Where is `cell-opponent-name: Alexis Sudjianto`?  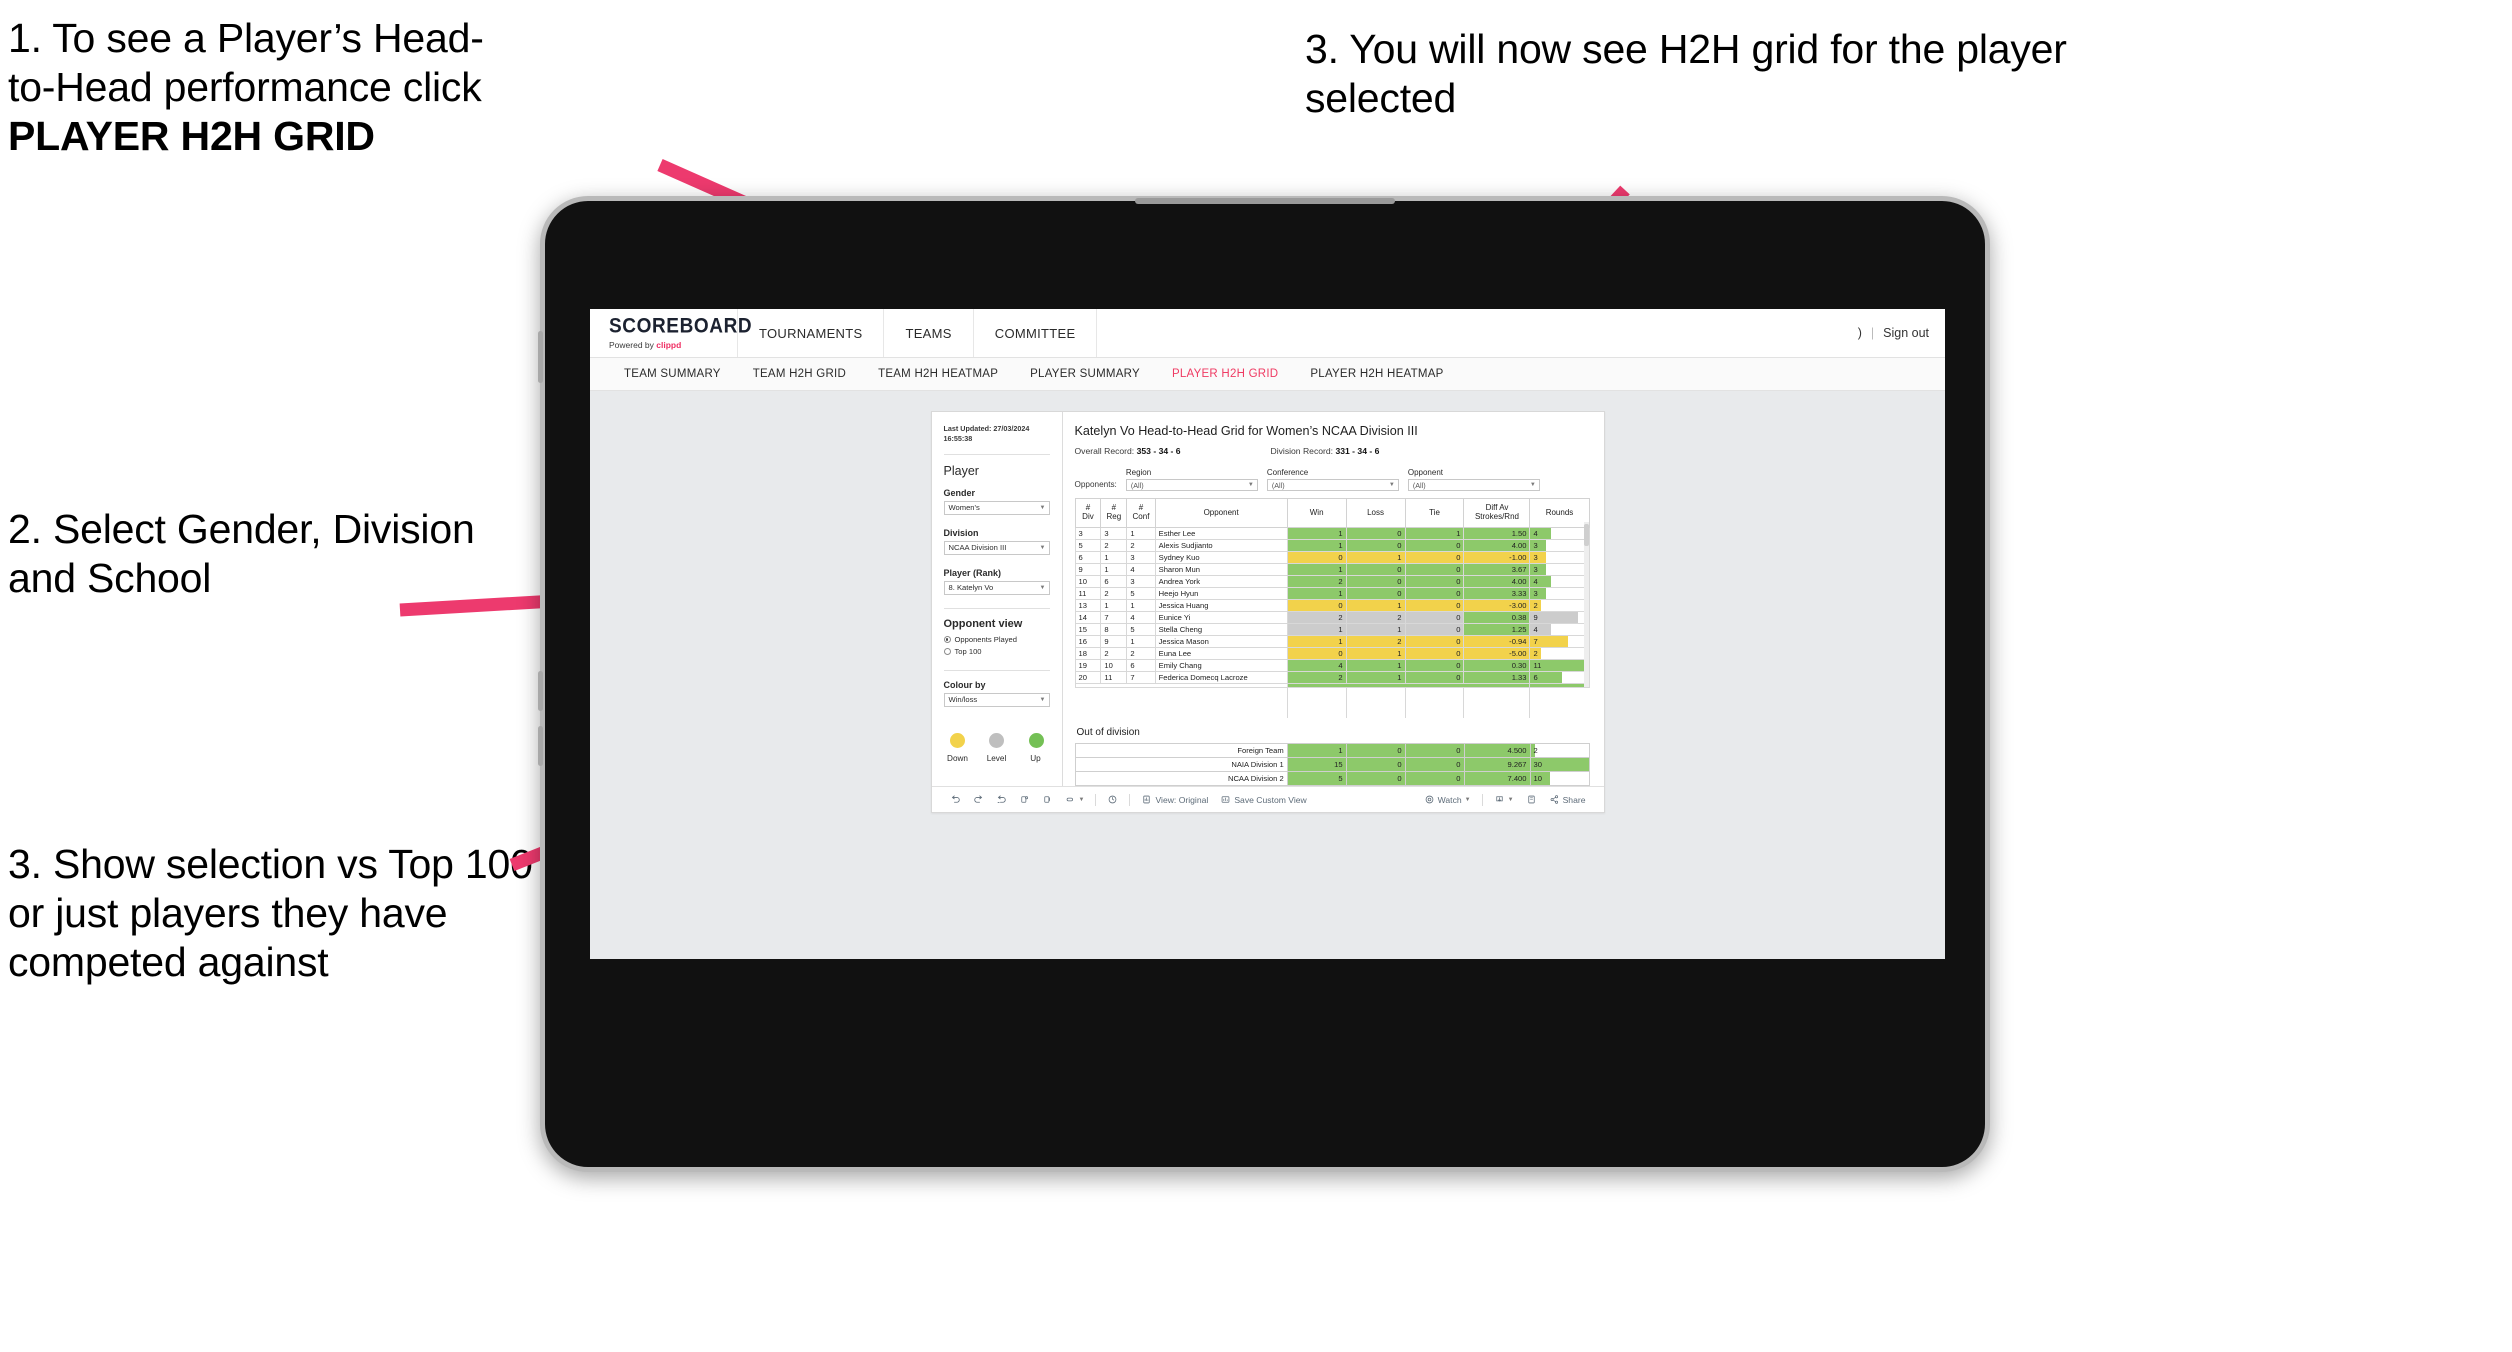
cell-opponent-name: Alexis Sudjianto is located at coordinates (1221, 545).